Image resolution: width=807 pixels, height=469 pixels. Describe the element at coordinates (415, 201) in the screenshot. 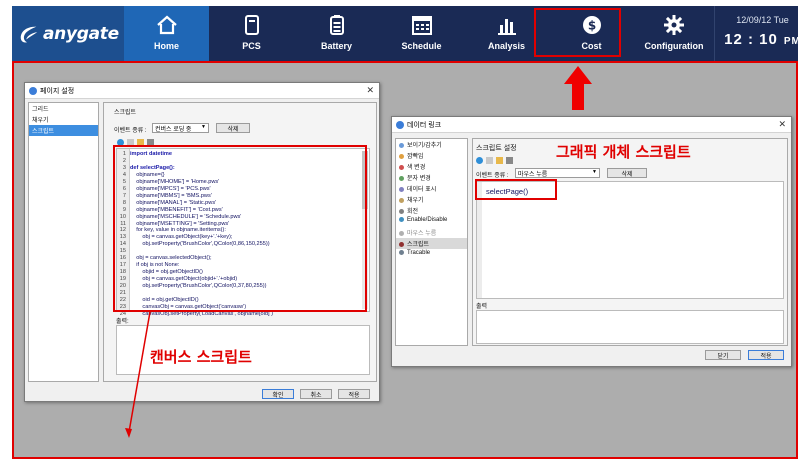

I see `list-item-label: 채우기` at that location.